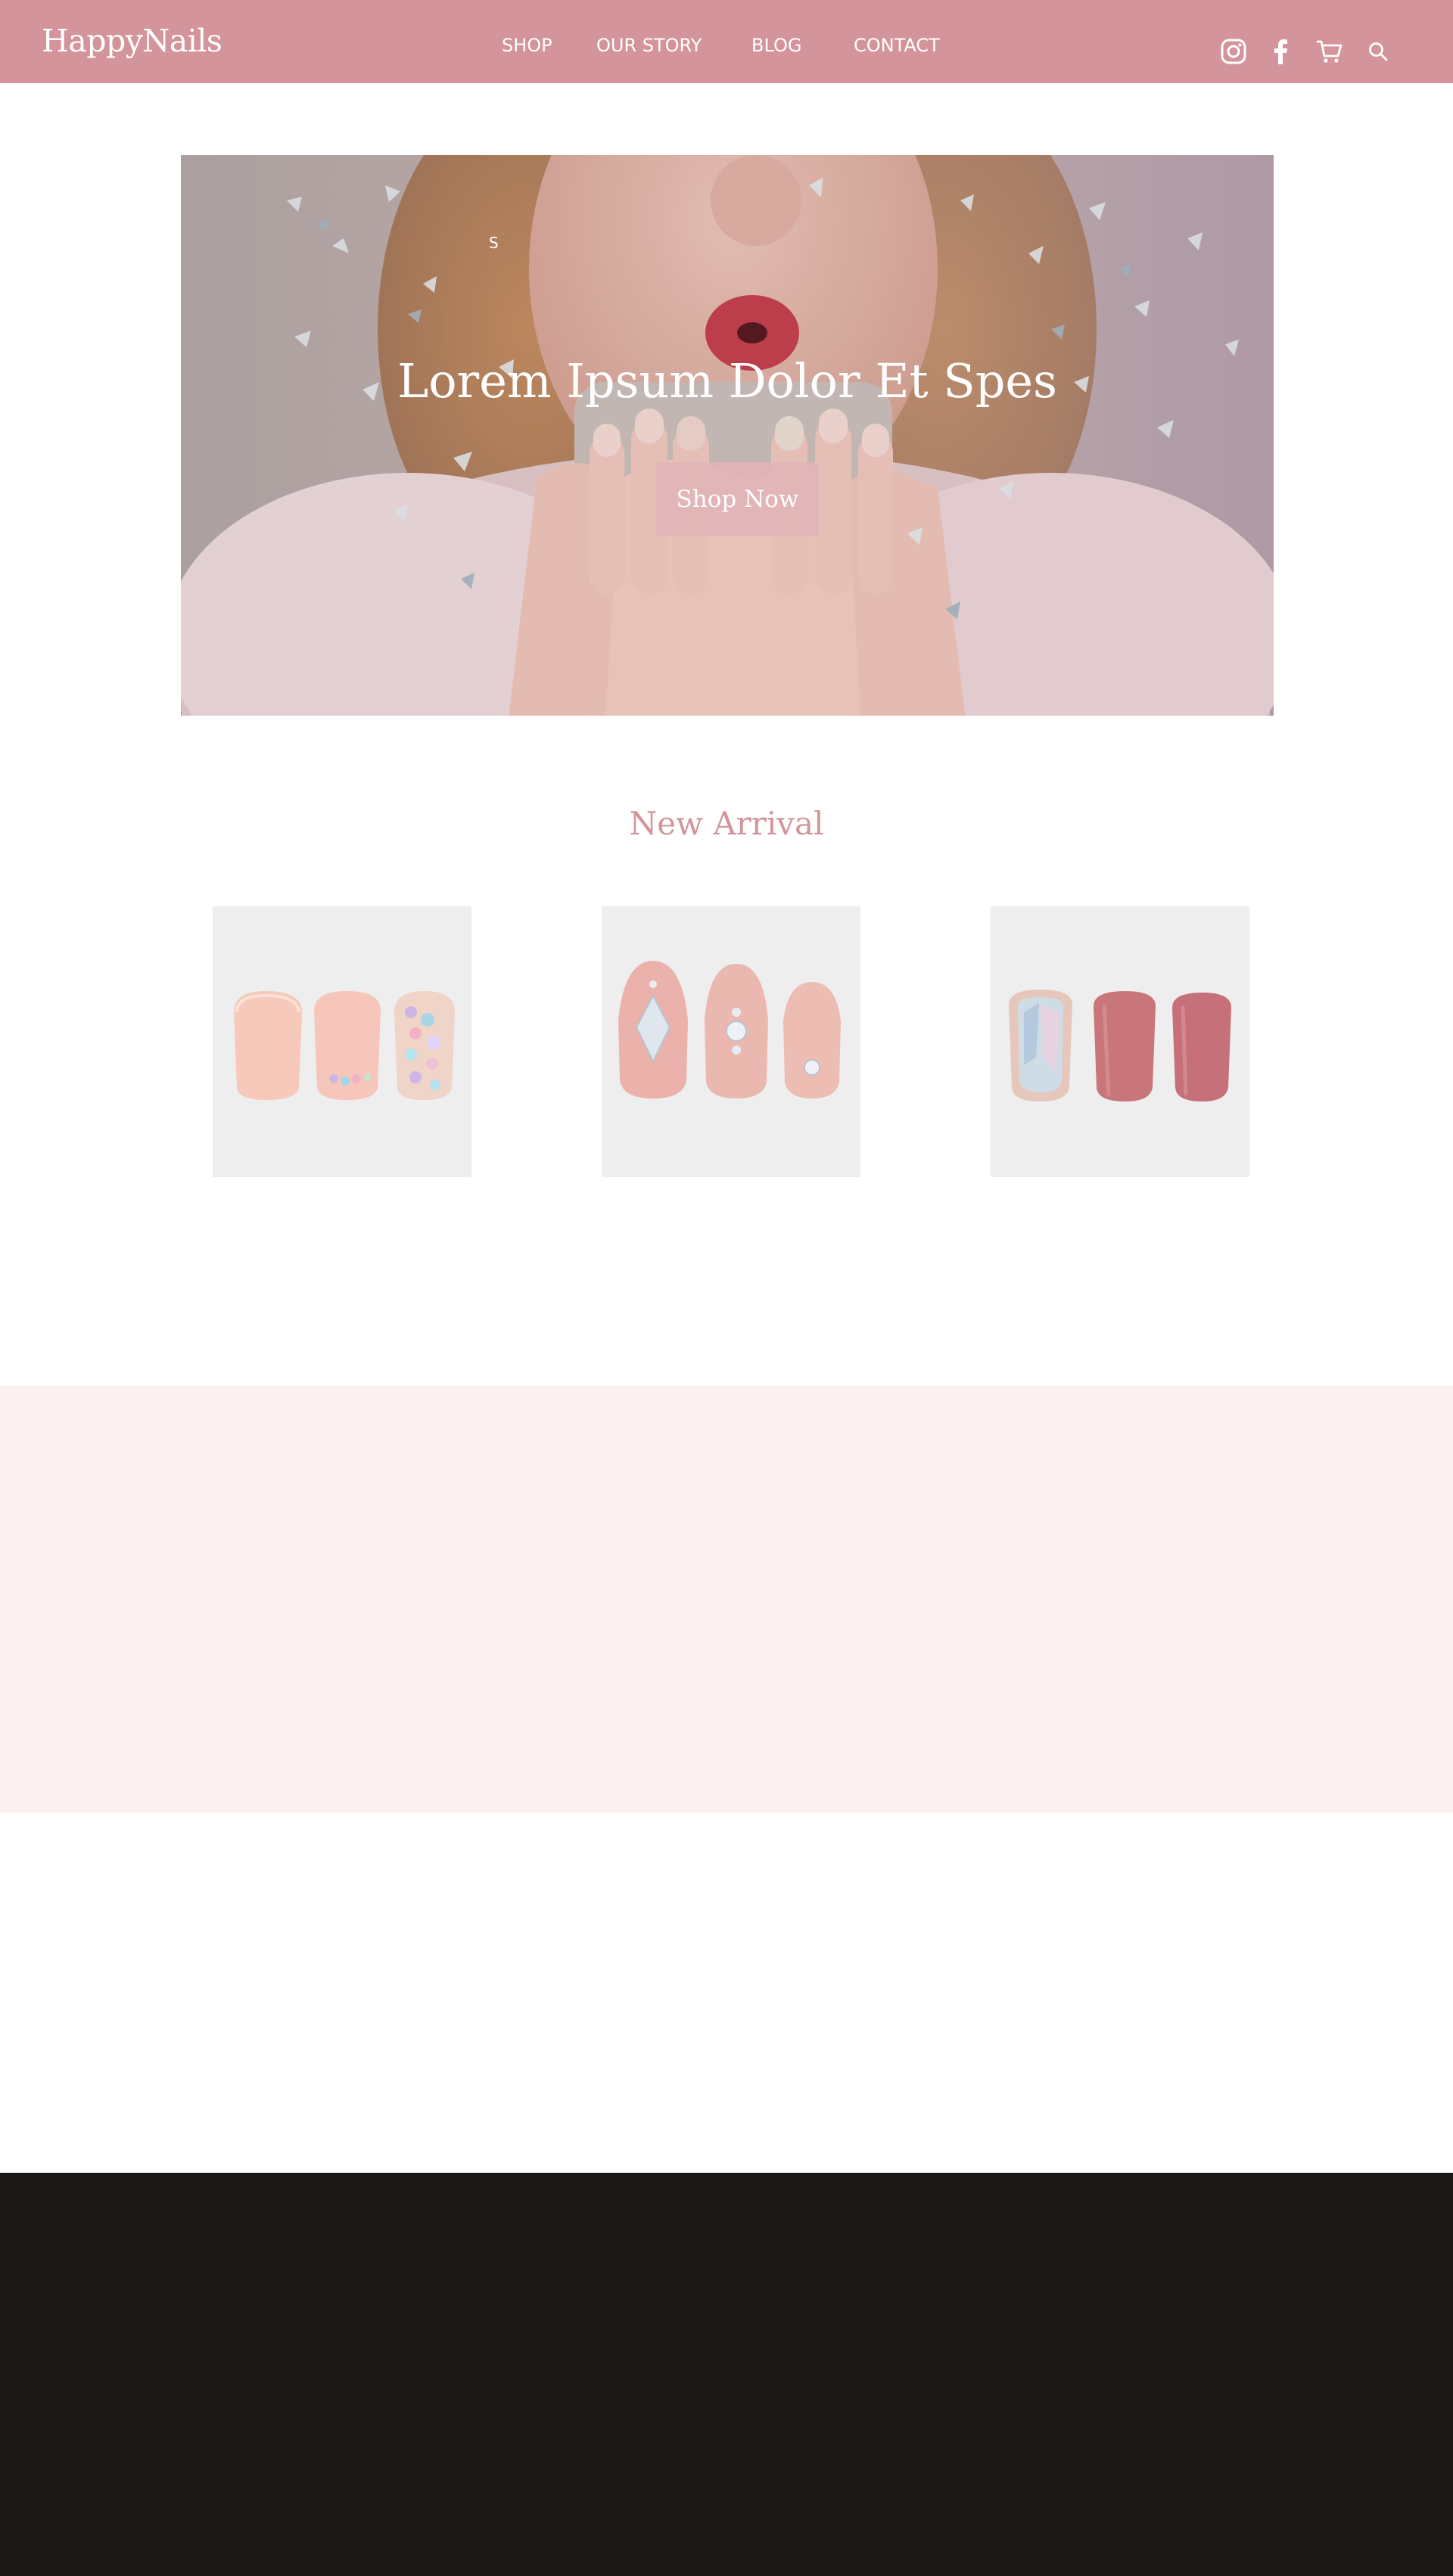 The width and height of the screenshot is (1453, 2576). What do you see at coordinates (897, 45) in the screenshot?
I see `nav-contact: CONTACT` at bounding box center [897, 45].